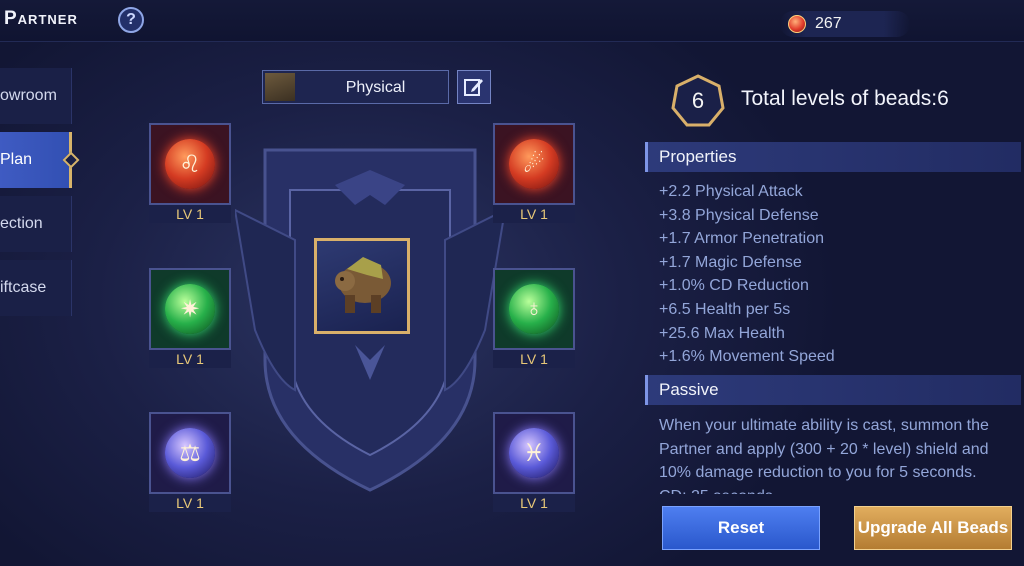  I want to click on sidebar-item-label: iftcase, so click(23, 287).